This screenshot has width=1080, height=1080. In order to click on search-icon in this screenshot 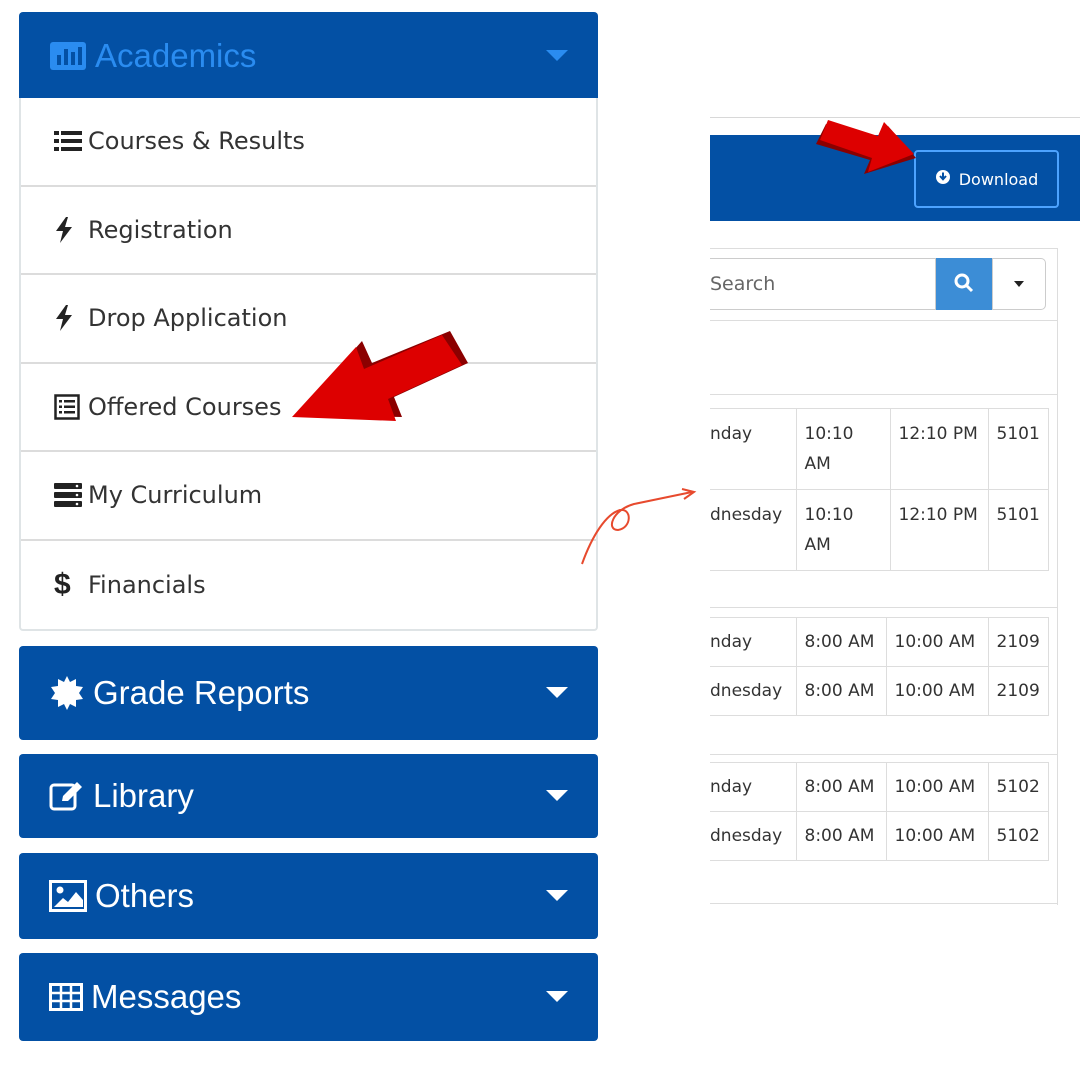, I will do `click(964, 284)`.